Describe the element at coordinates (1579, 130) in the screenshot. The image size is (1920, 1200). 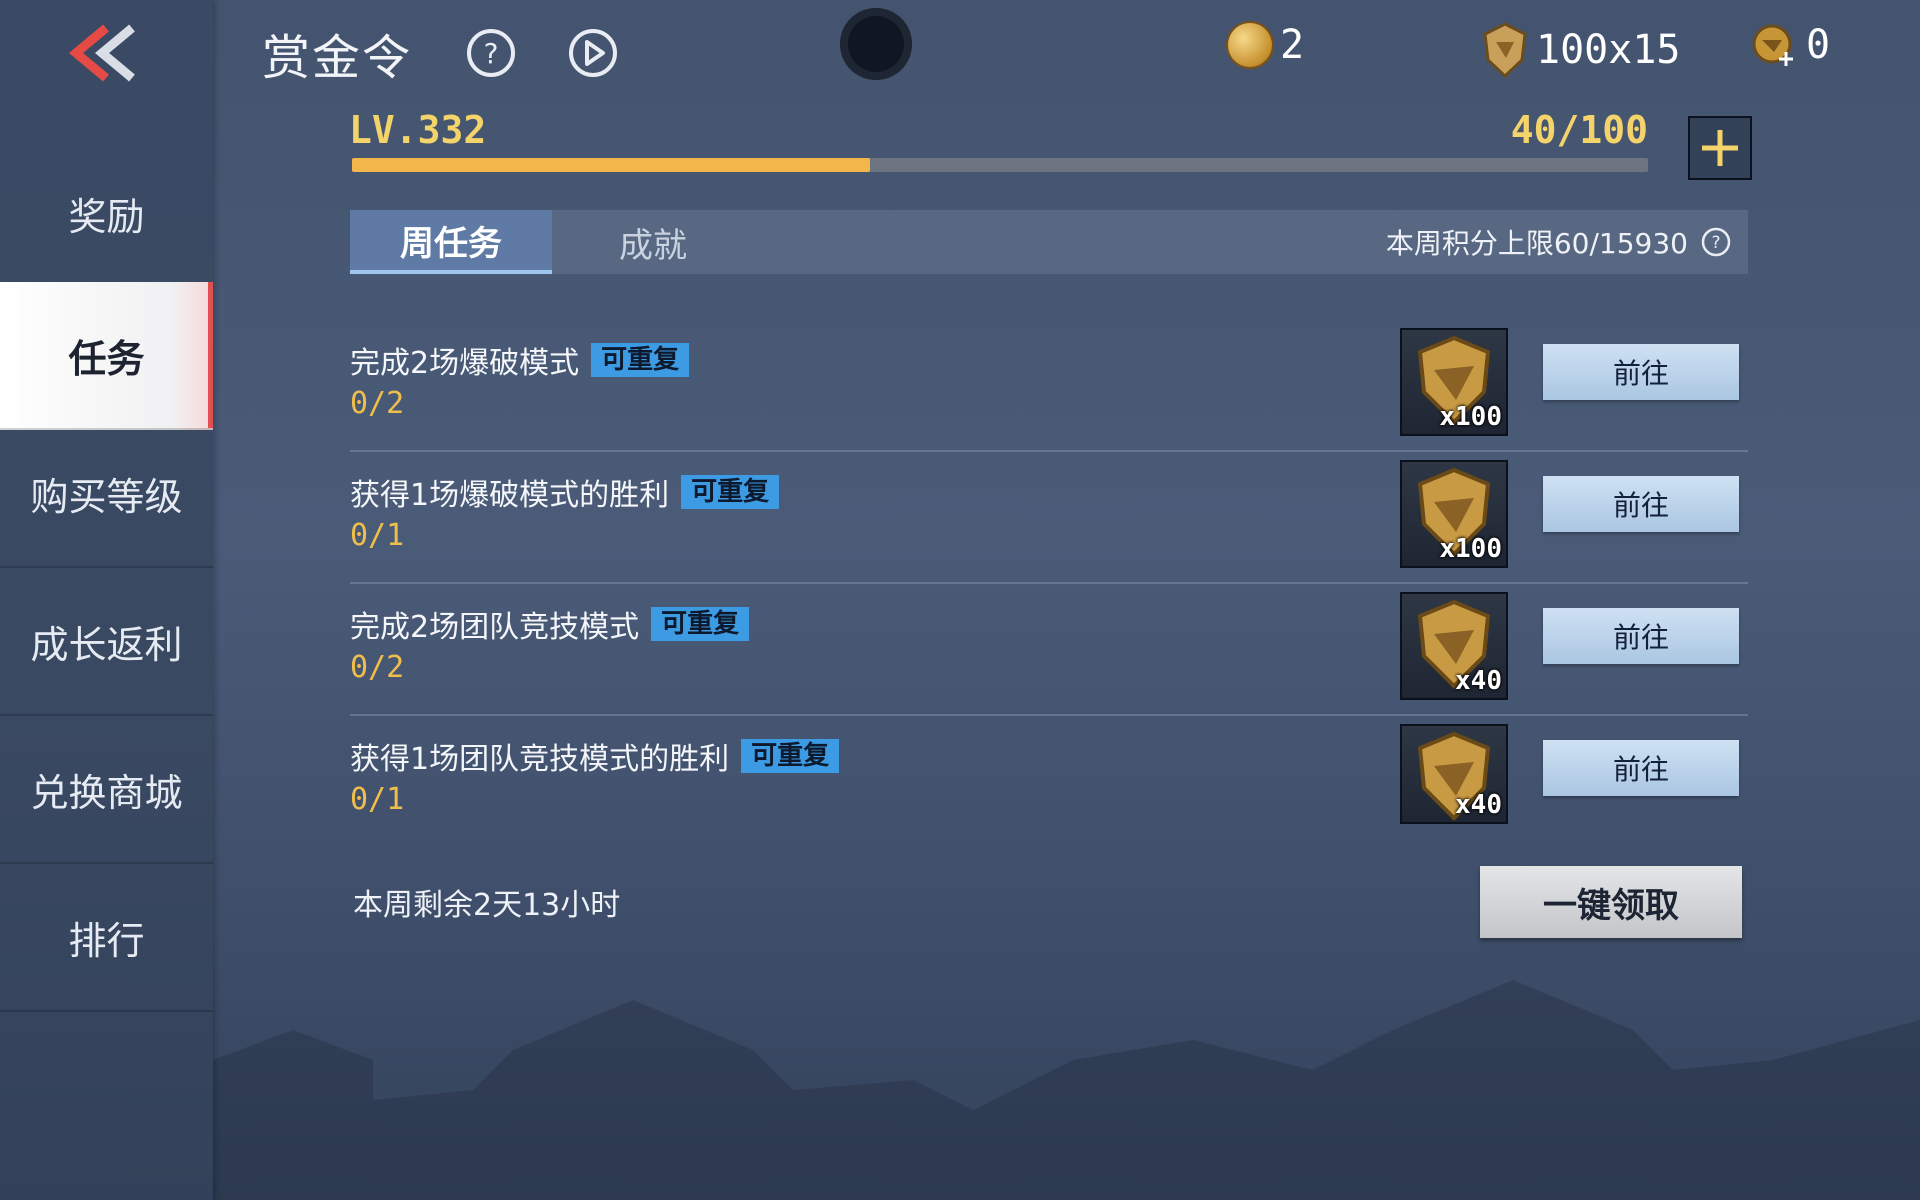
I see `level-progress-text: 40/100` at that location.